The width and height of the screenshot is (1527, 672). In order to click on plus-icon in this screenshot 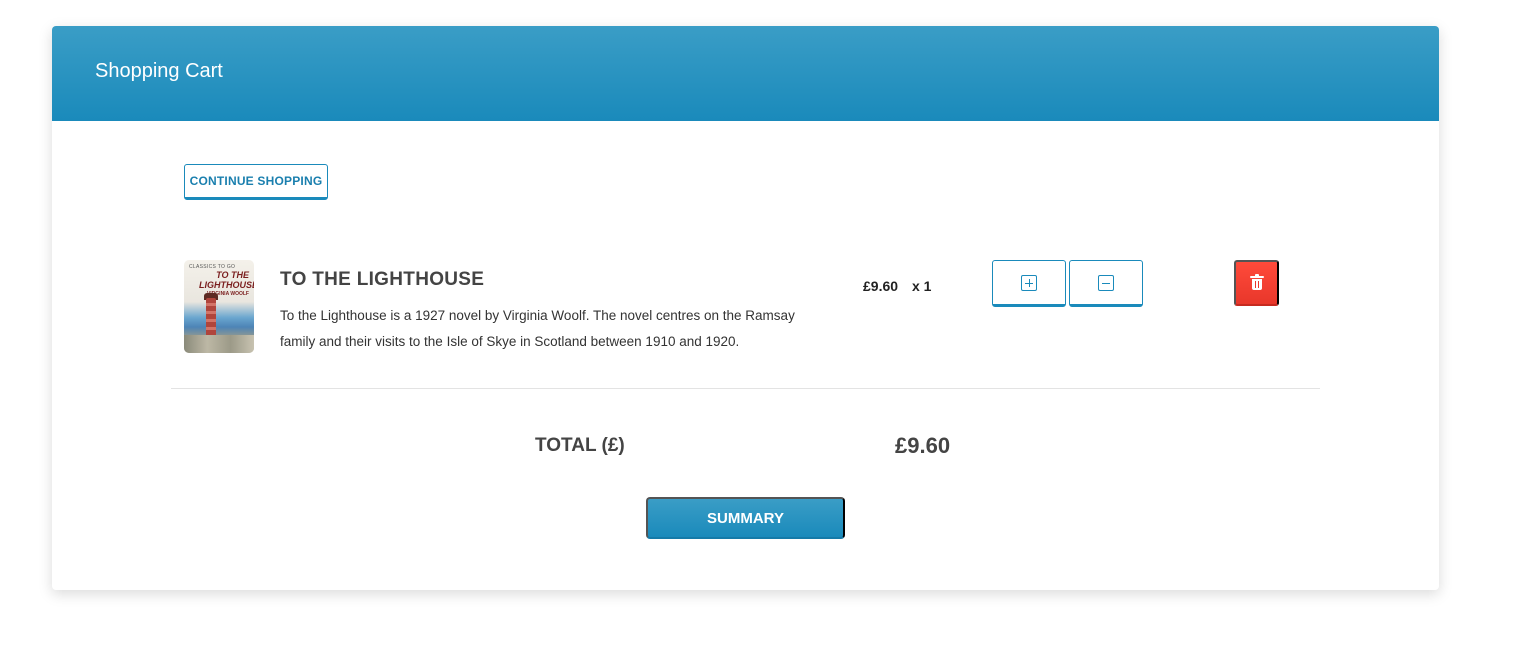, I will do `click(1029, 282)`.